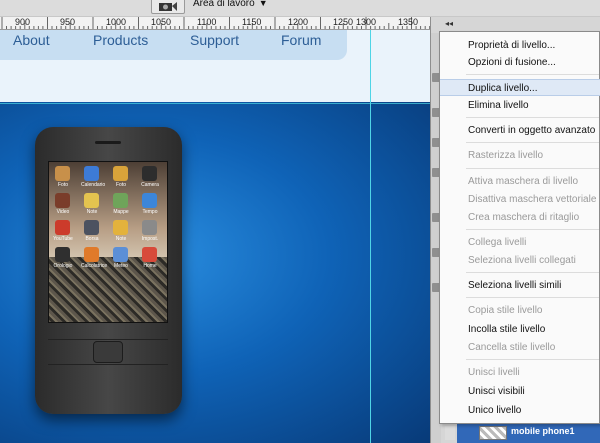 Image resolution: width=600 pixels, height=443 pixels. Describe the element at coordinates (215, 103) in the screenshot. I see `horizontal-guide` at that location.